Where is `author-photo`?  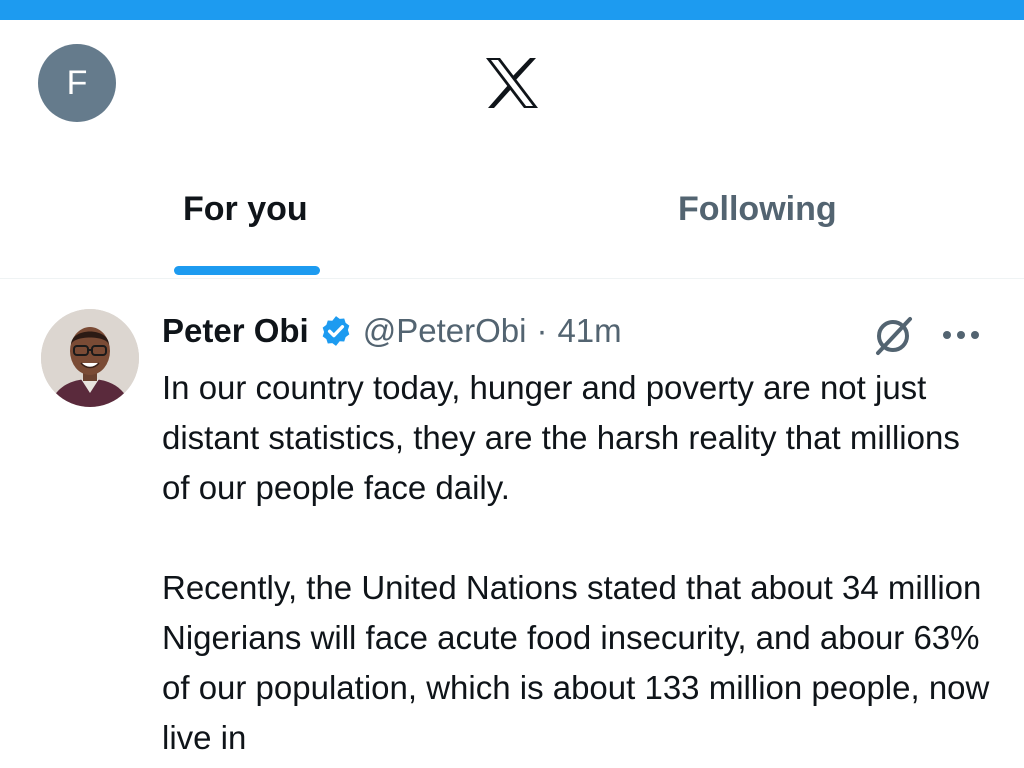 author-photo is located at coordinates (90, 358).